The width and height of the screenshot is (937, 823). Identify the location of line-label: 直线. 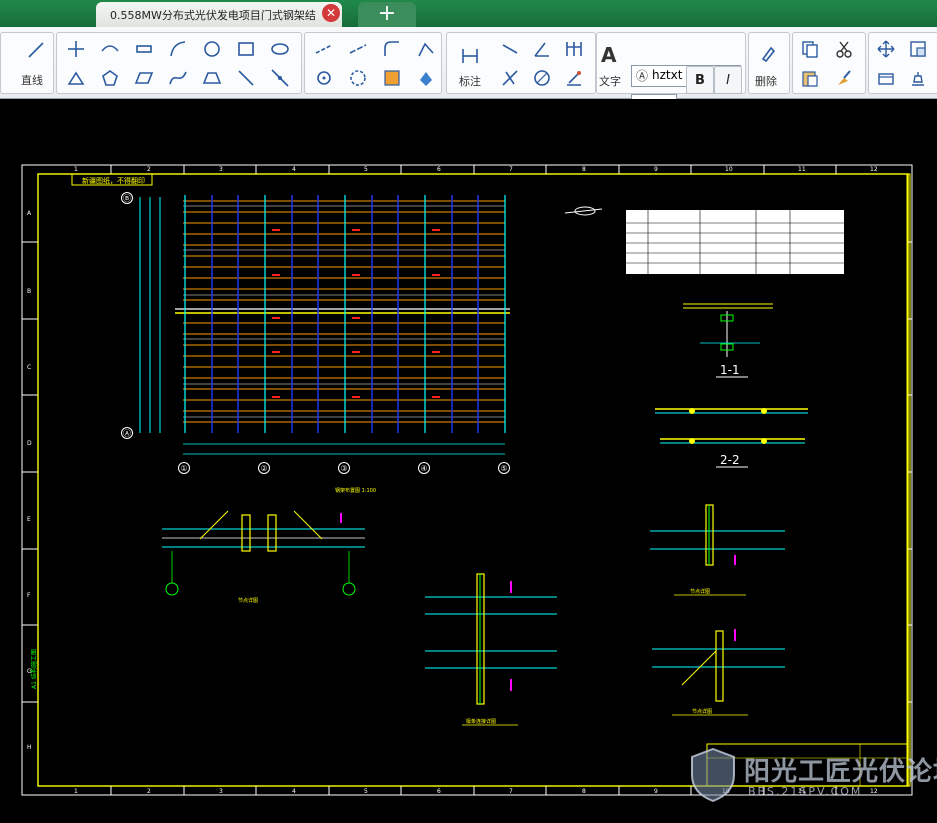
(32, 80).